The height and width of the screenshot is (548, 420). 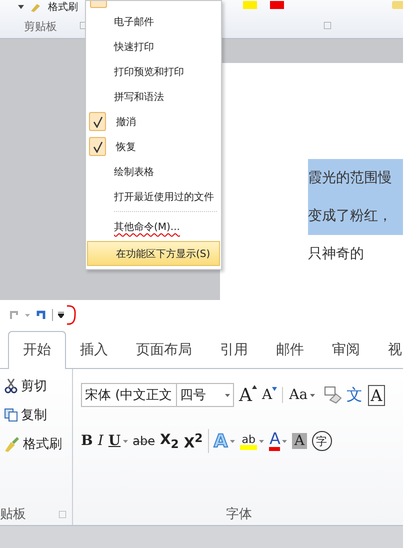 I want to click on group-label: 剪贴板, so click(x=40, y=26).